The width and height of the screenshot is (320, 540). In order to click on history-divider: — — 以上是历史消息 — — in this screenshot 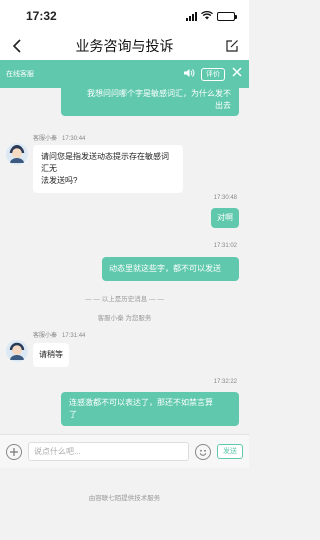, I will do `click(124, 299)`.